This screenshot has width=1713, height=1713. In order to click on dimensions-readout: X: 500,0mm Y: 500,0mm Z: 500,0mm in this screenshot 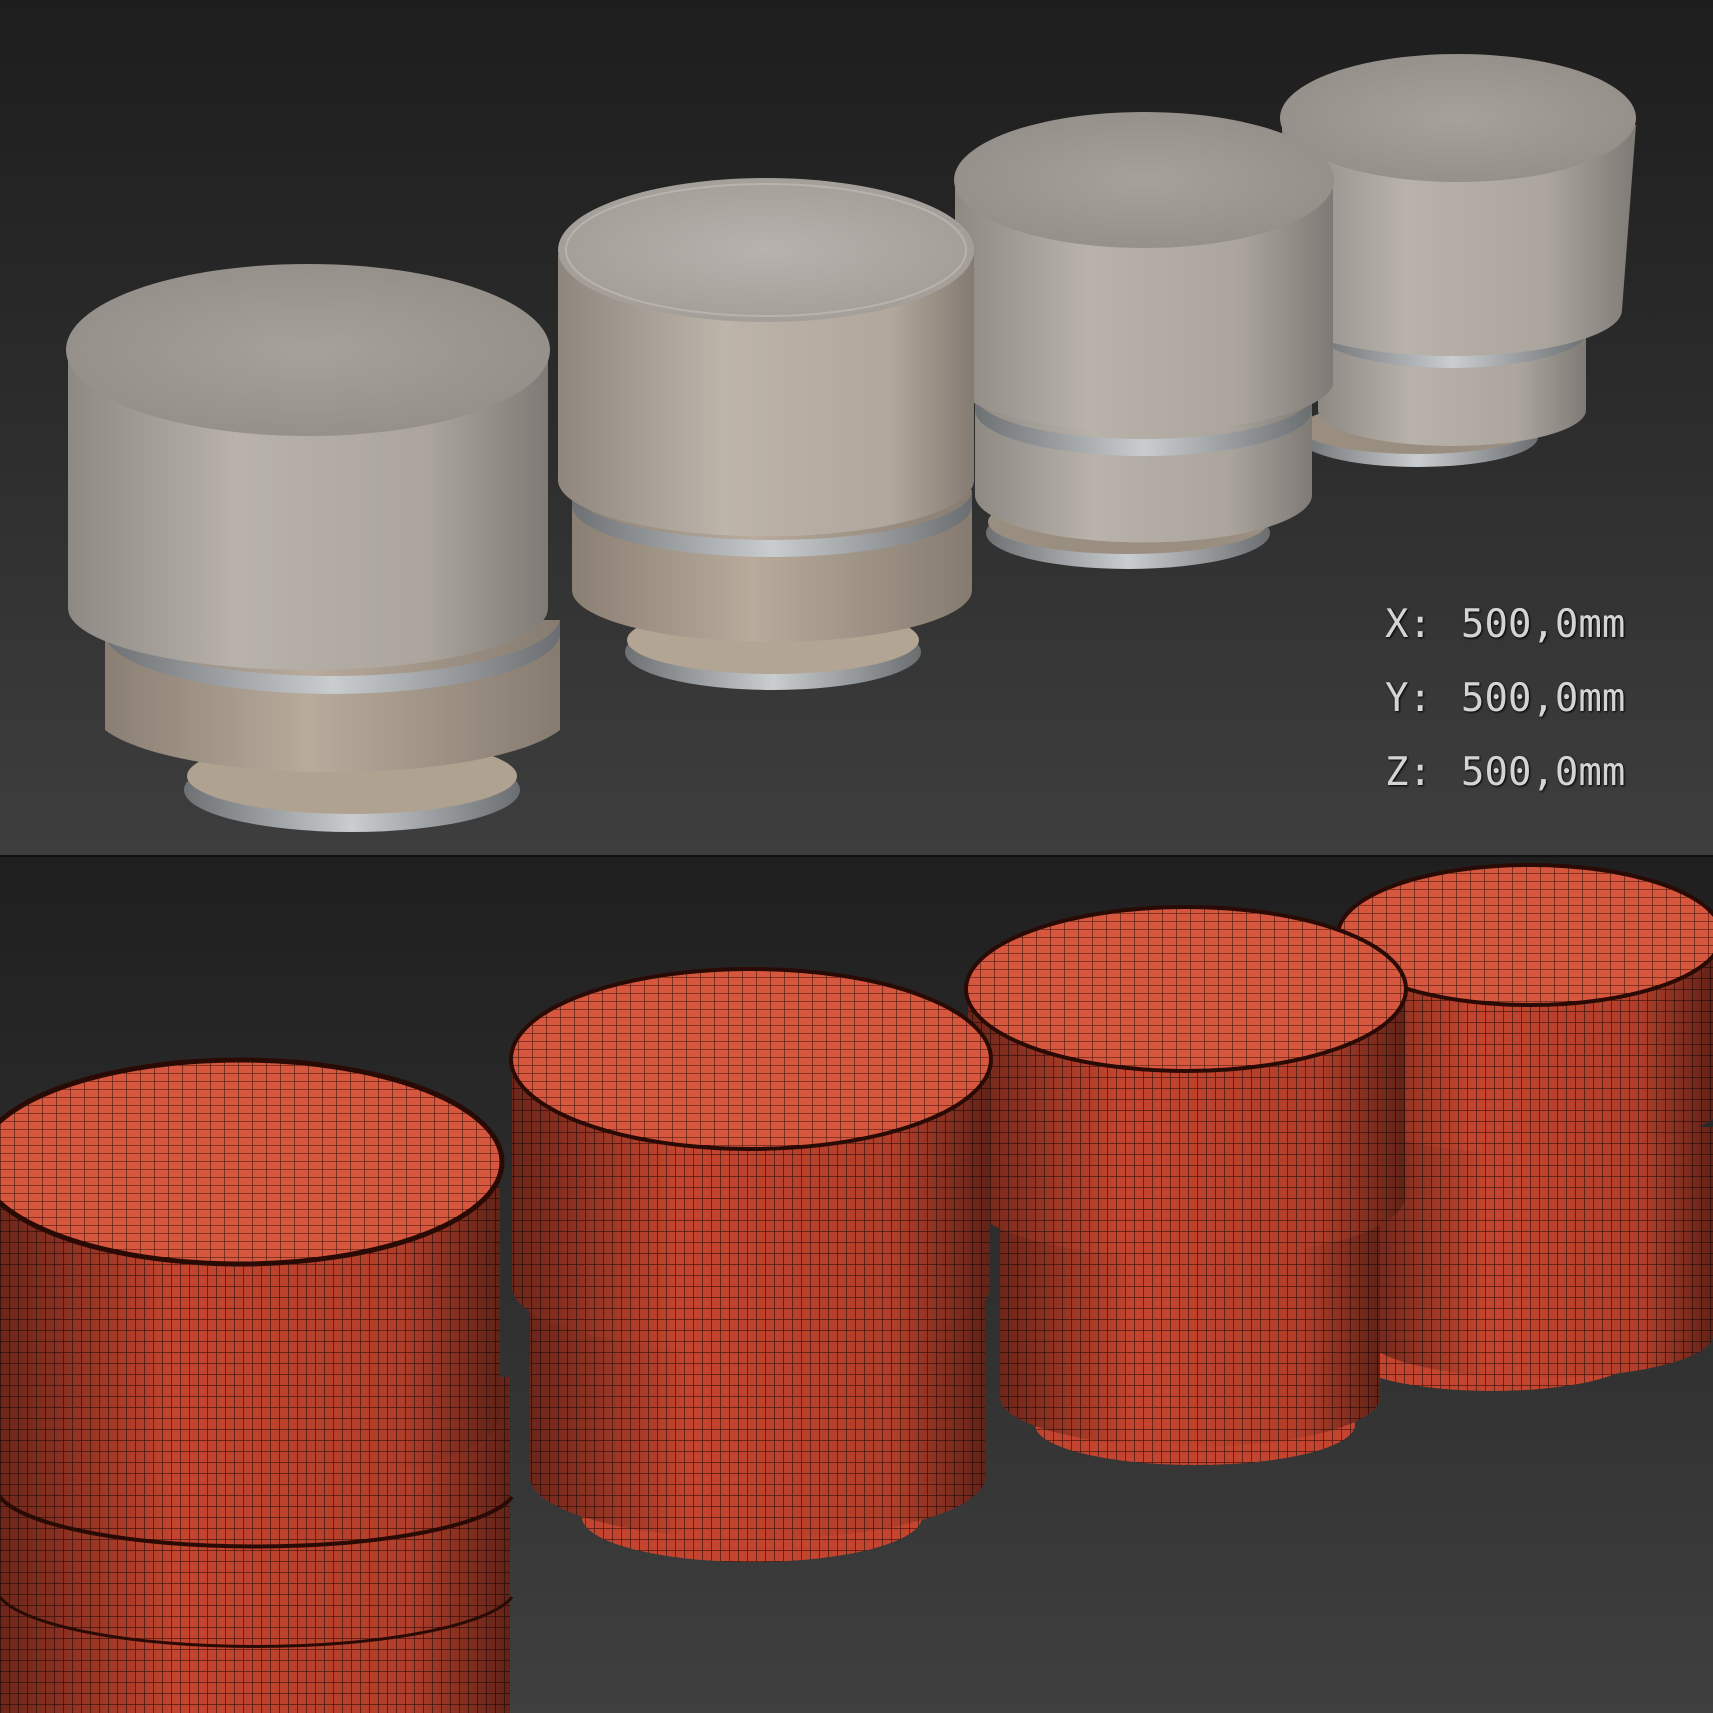, I will do `click(1535, 699)`.